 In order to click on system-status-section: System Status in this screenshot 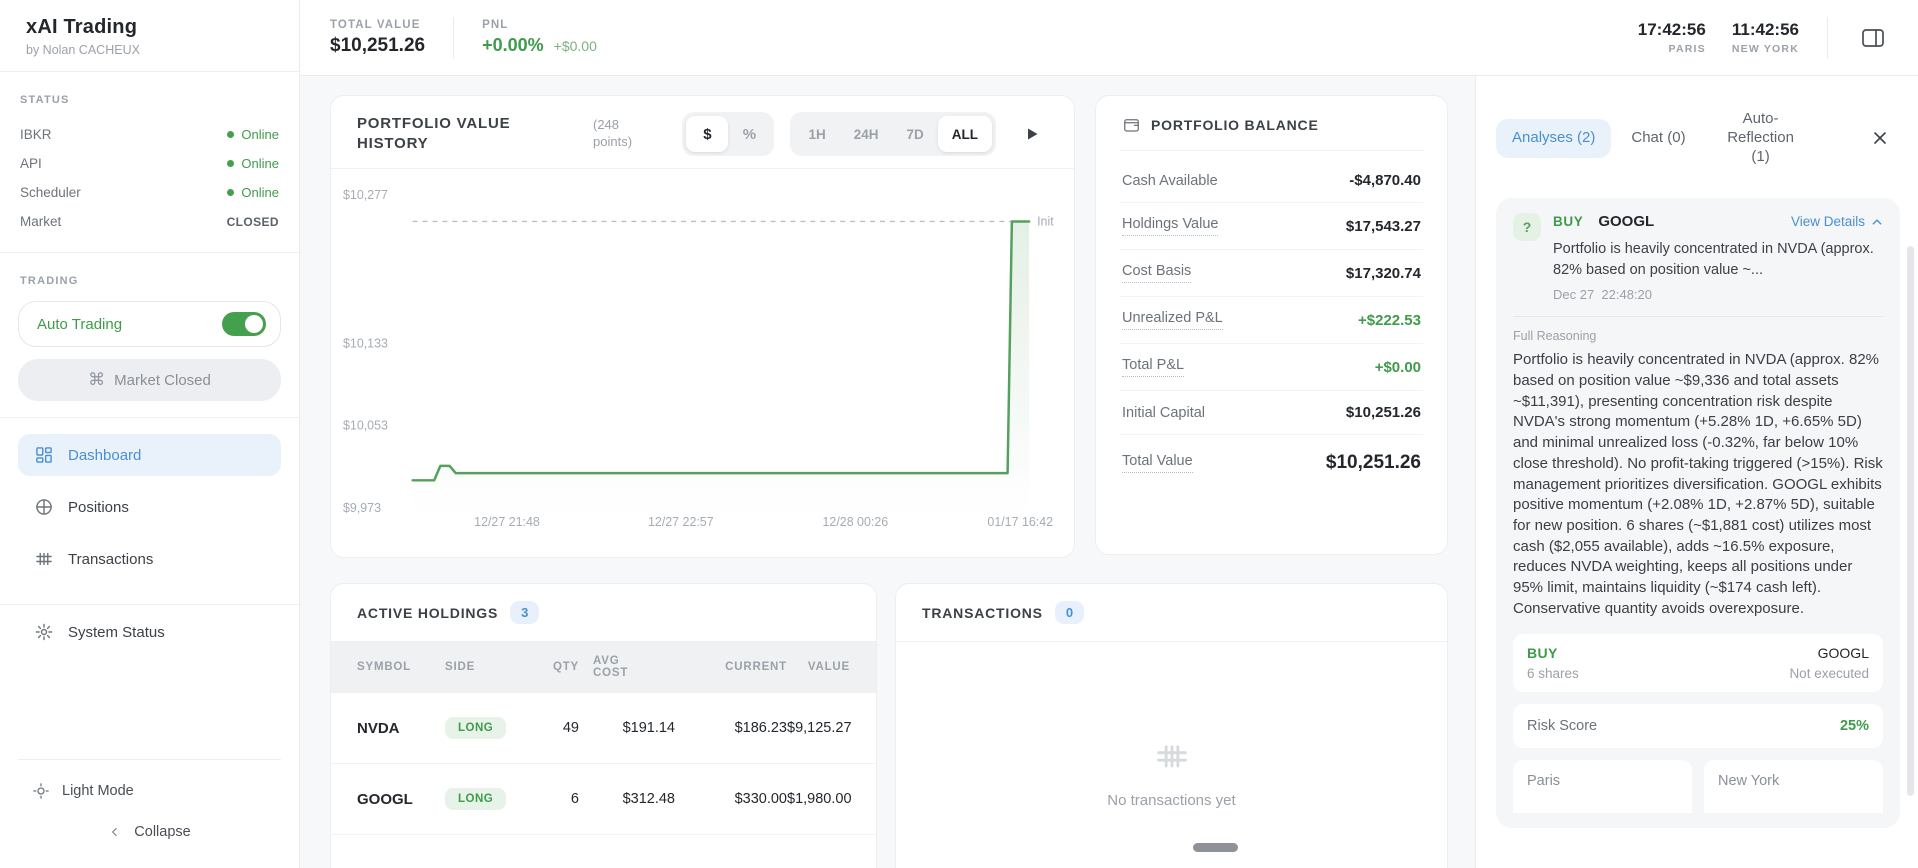, I will do `click(149, 637)`.